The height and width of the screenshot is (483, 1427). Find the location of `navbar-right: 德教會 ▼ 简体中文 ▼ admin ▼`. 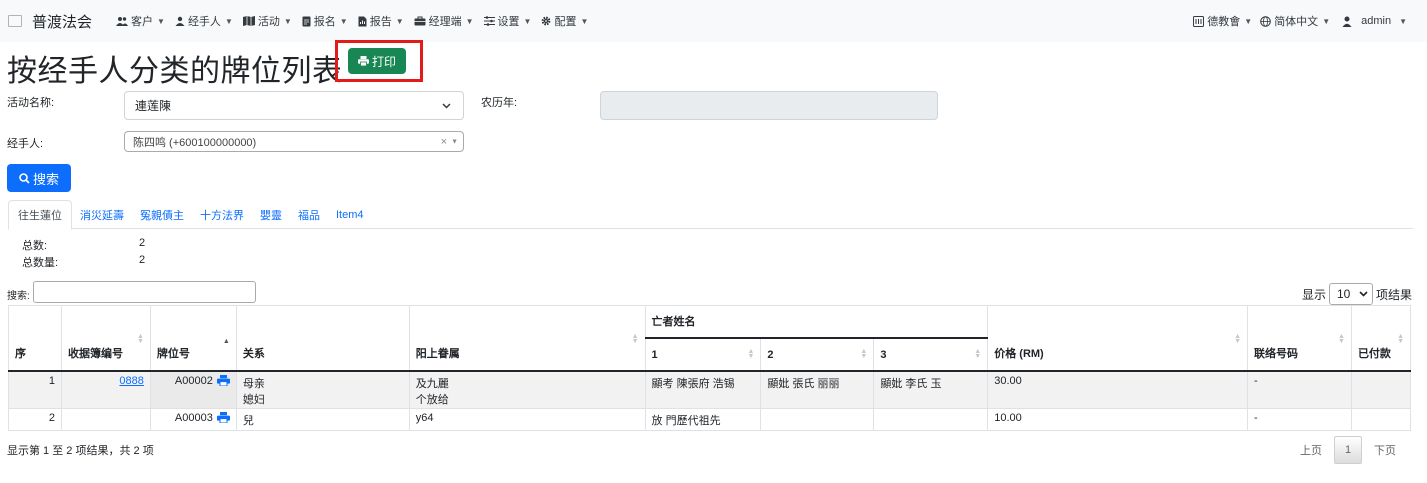

navbar-right: 德教會 ▼ 简体中文 ▼ admin ▼ is located at coordinates (1296, 21).